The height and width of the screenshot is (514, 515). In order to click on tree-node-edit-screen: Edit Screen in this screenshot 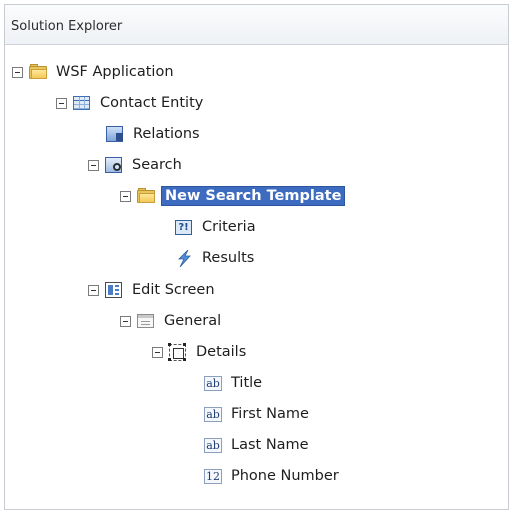, I will do `click(153, 290)`.